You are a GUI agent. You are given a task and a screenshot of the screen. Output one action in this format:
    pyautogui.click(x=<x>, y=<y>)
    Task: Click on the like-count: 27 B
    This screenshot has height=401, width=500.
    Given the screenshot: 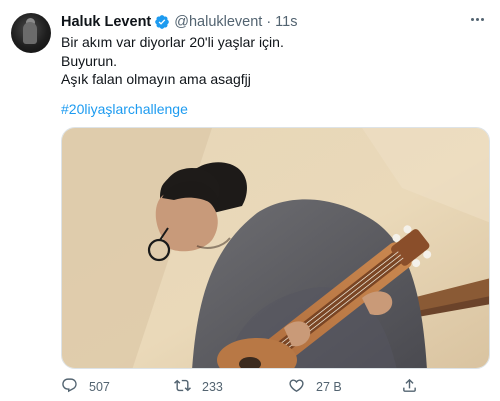 What is the action you would take?
    pyautogui.click(x=329, y=387)
    